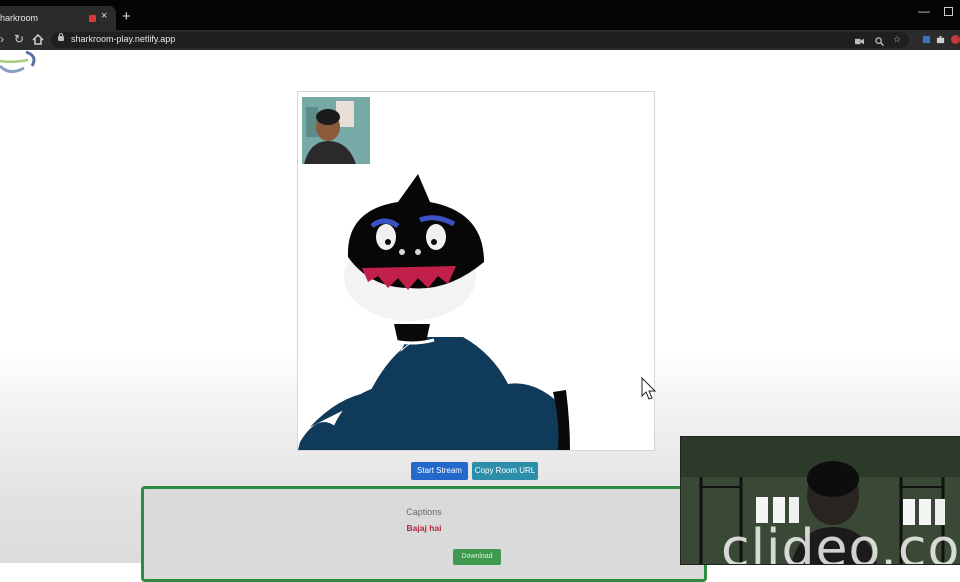 The width and height of the screenshot is (960, 582). I want to click on puzzle-icon, so click(940, 39).